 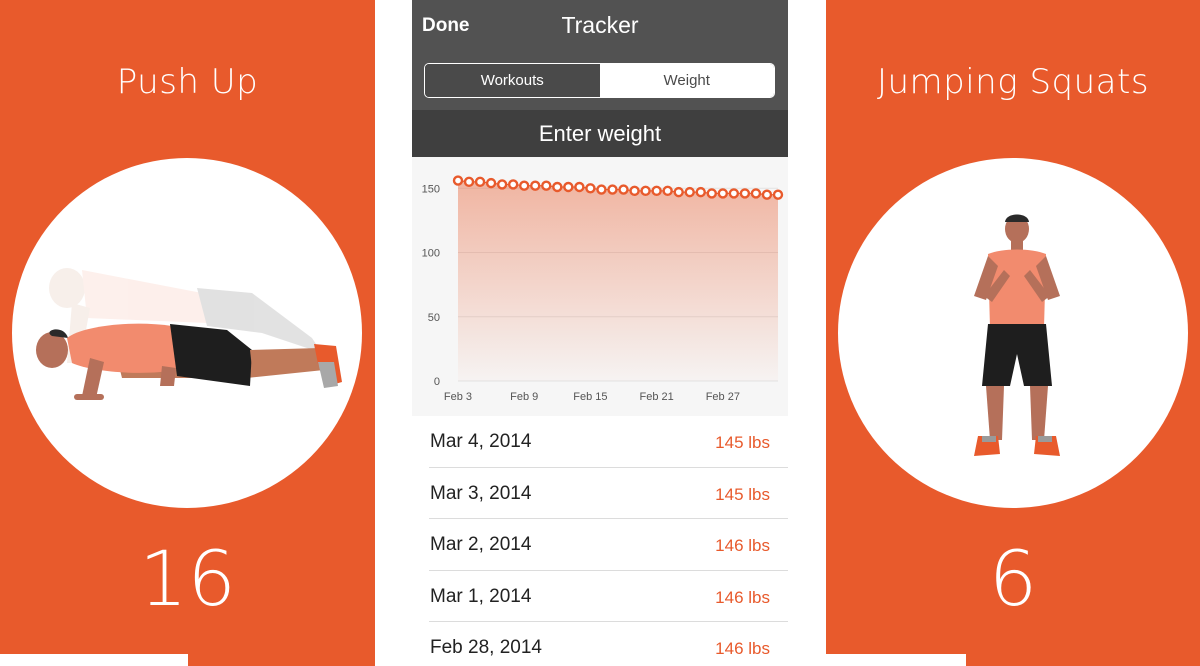 I want to click on exercise-title: Push Up, so click(x=187, y=82).